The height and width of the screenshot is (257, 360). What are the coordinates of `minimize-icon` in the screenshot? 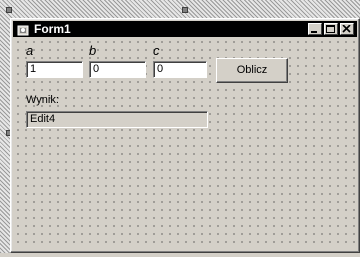 It's located at (314, 32).